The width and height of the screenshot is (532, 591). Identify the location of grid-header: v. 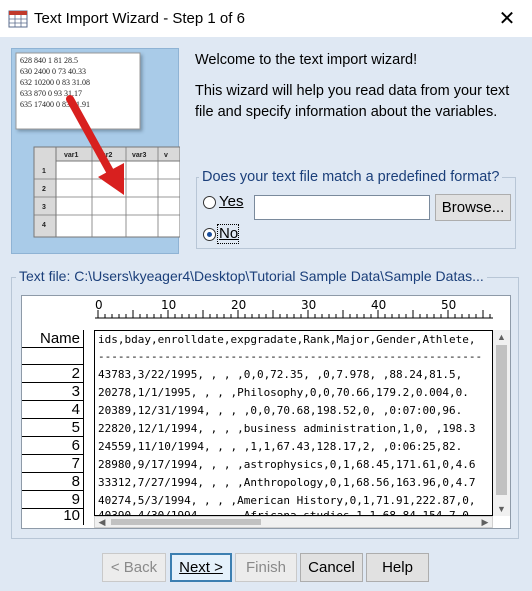
(166, 155).